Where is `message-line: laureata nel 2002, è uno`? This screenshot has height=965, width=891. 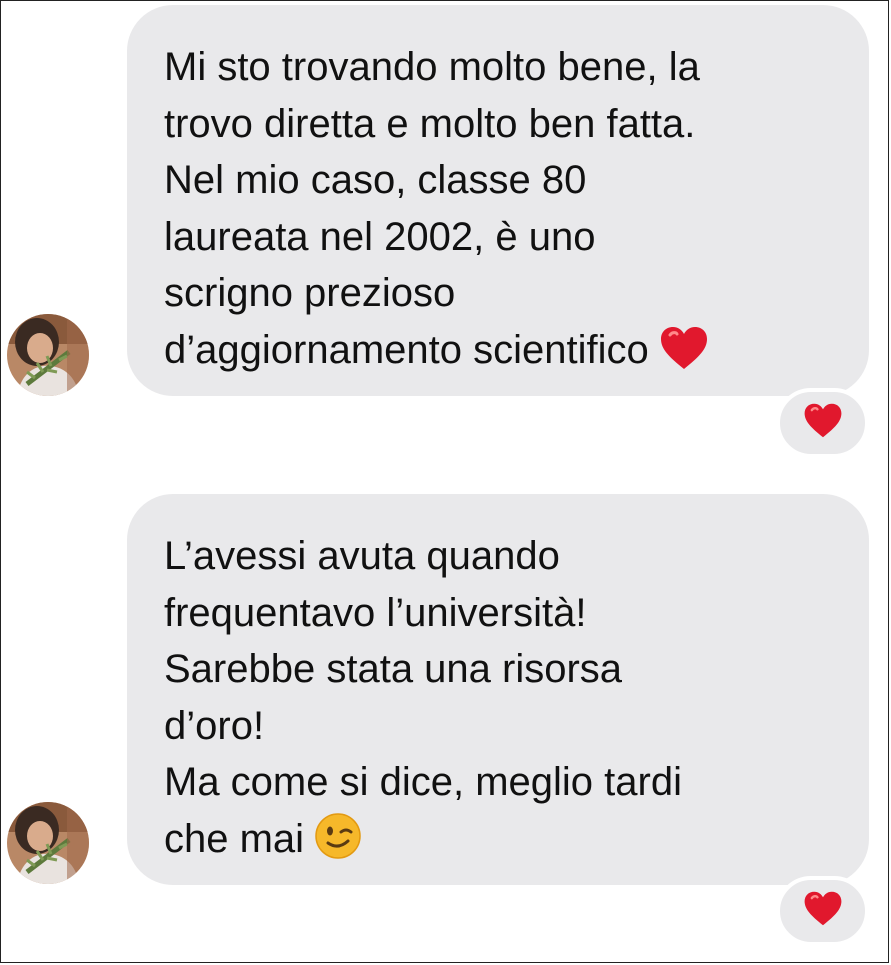
message-line: laureata nel 2002, è uno is located at coordinates (380, 236).